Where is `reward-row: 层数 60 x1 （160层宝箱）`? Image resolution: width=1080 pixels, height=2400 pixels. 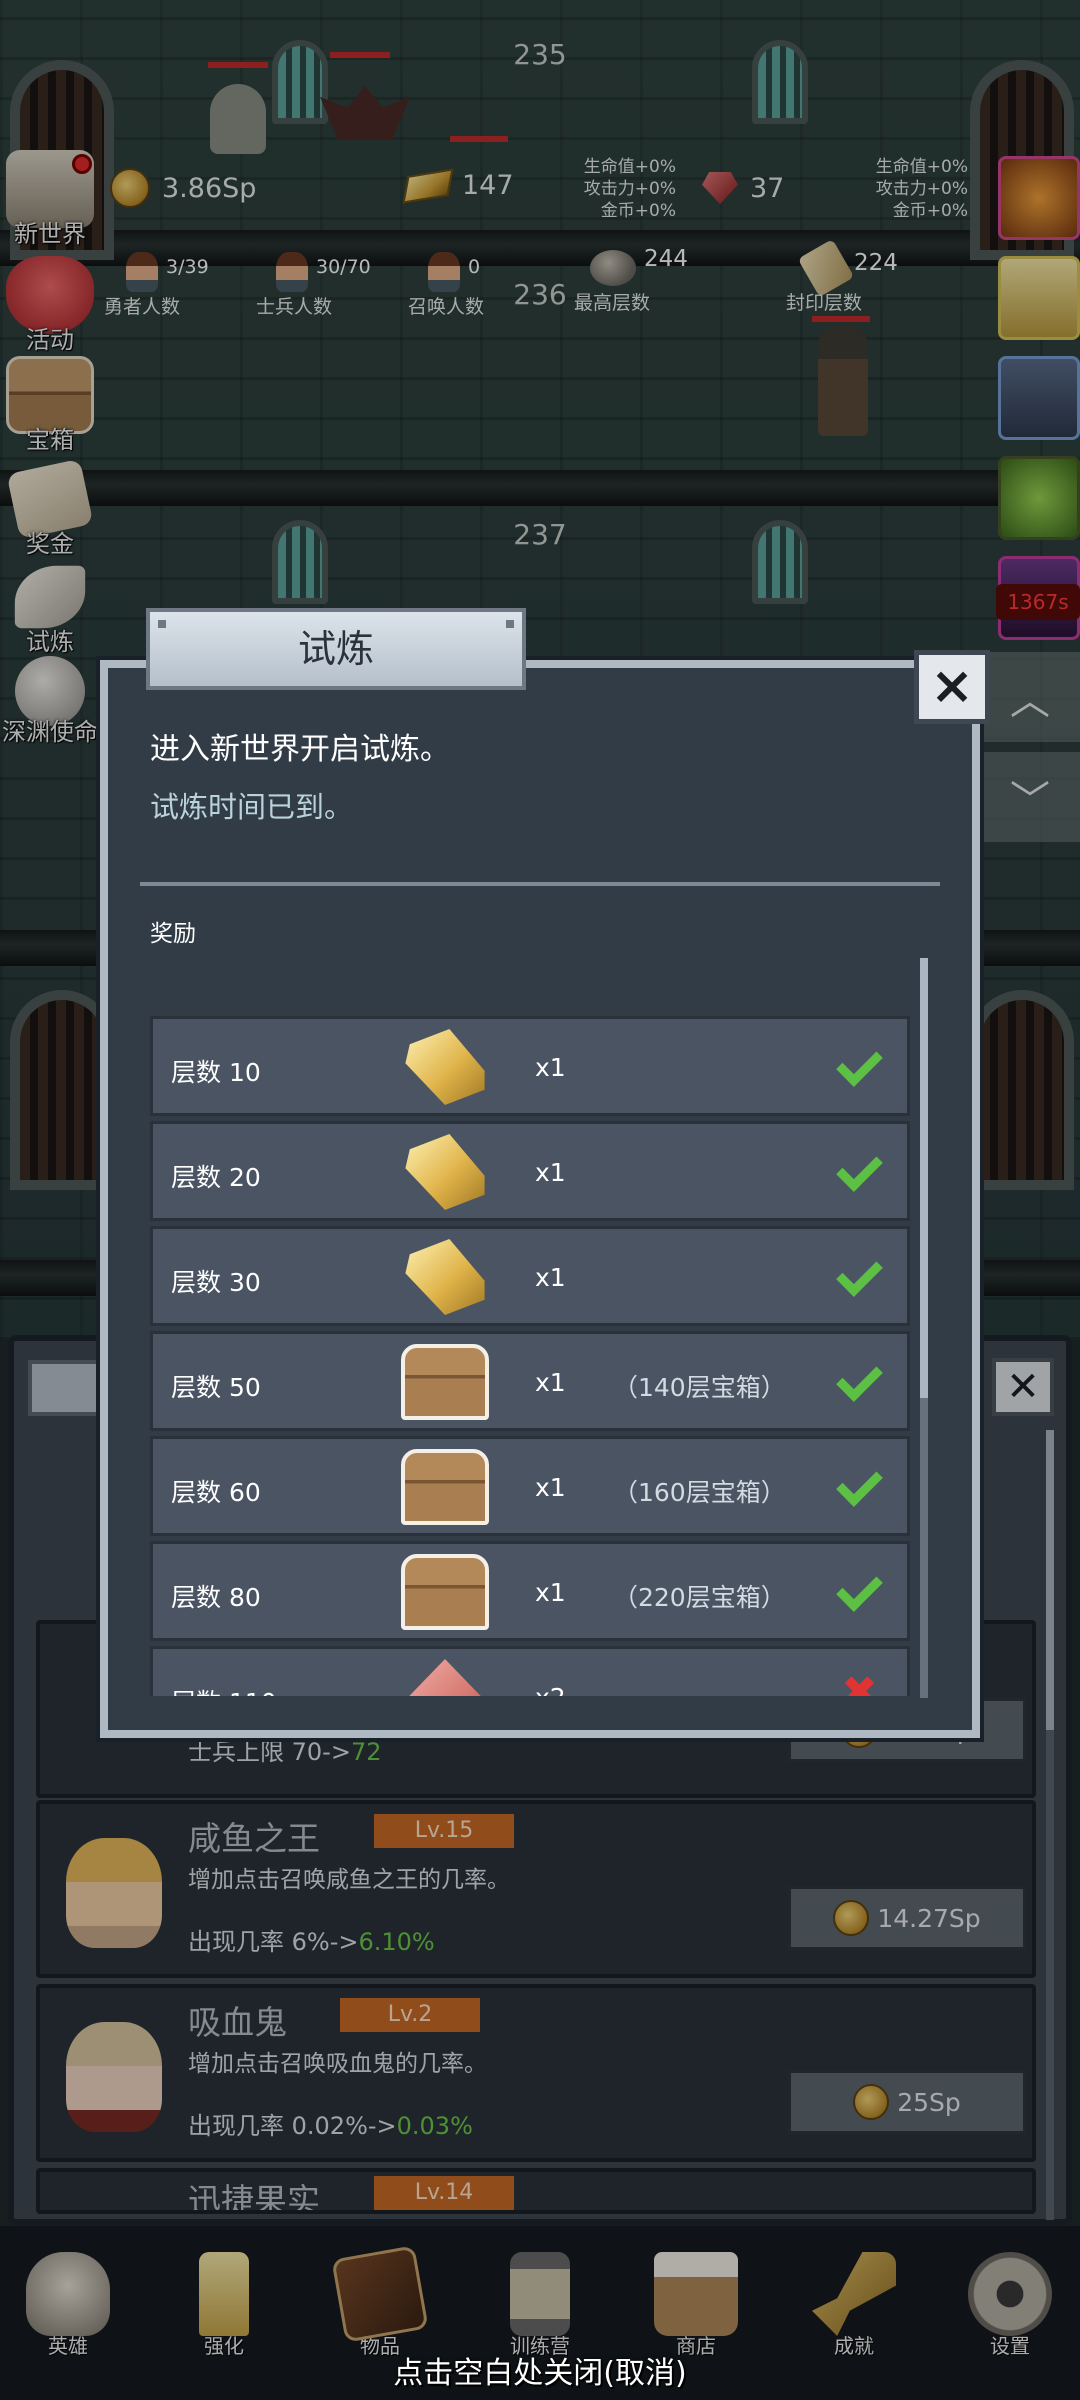
reward-row: 层数 60 x1 （160层宝箱） is located at coordinates (530, 1486).